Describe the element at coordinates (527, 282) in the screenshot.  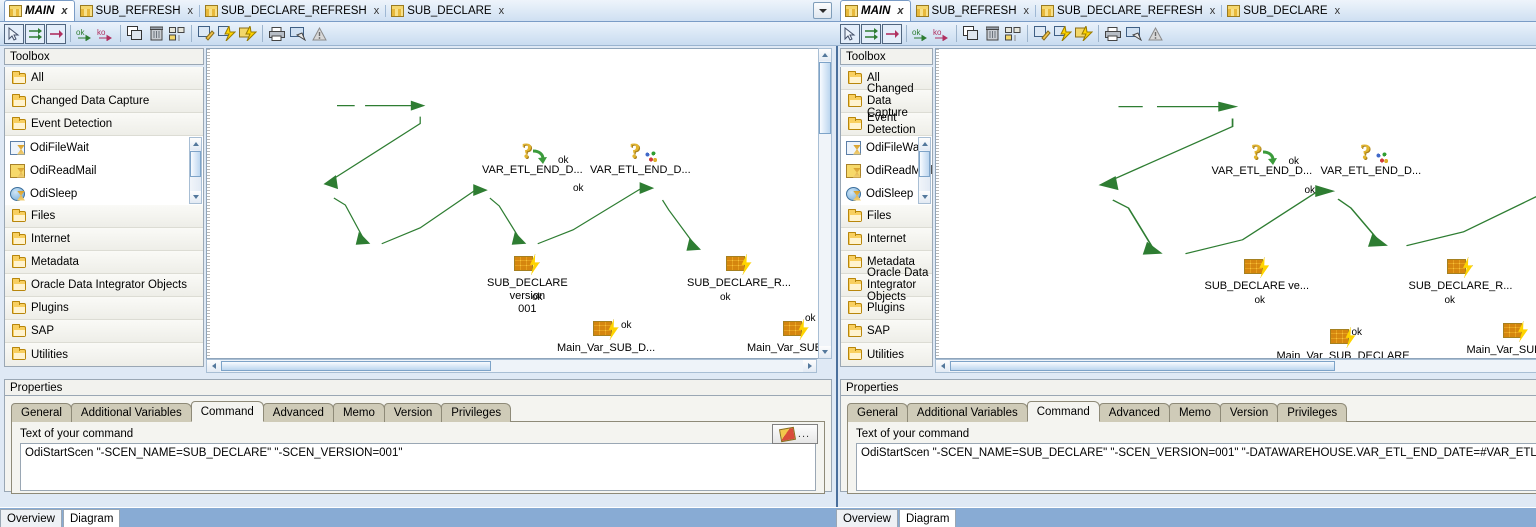
I see `diagram-node-sub-declare: SUB_DECLARE version 001` at that location.